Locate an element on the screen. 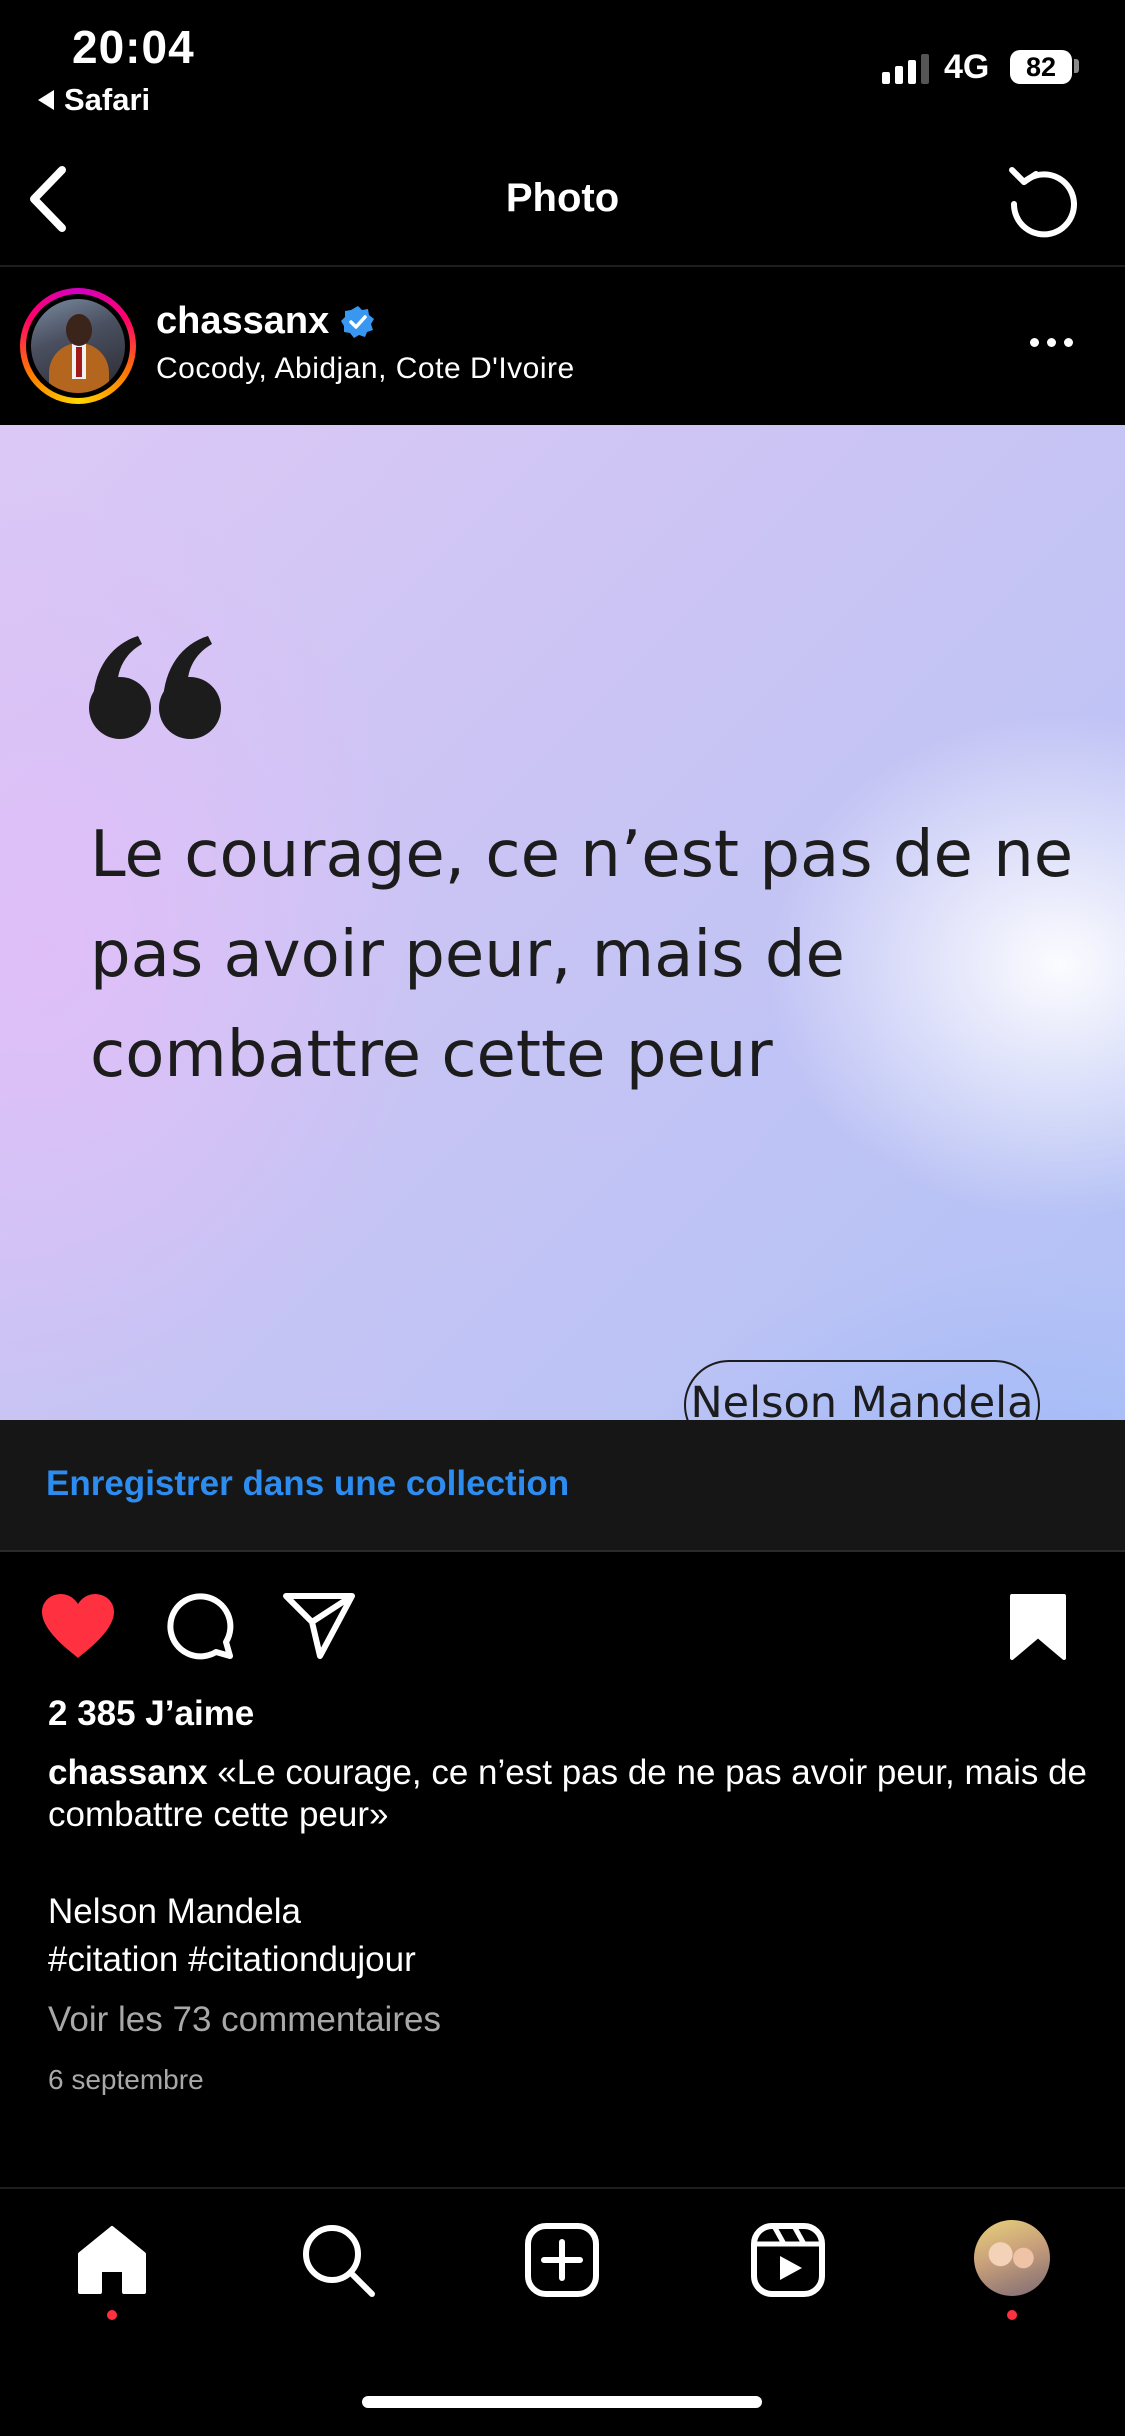 Image resolution: width=1125 pixels, height=2436 pixels. share-send-icon is located at coordinates (319, 1625).